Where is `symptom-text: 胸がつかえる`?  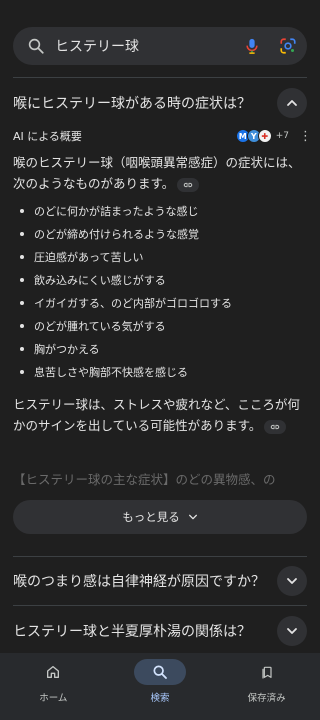 symptom-text: 胸がつかえる is located at coordinates (67, 349).